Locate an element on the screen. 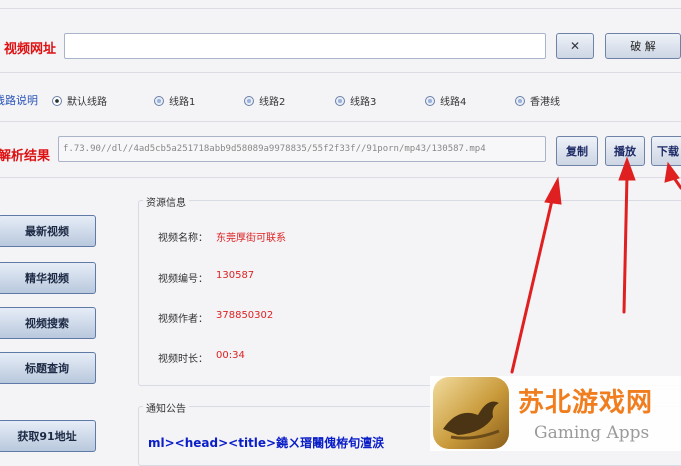  field-value: 00:34 is located at coordinates (230, 355).